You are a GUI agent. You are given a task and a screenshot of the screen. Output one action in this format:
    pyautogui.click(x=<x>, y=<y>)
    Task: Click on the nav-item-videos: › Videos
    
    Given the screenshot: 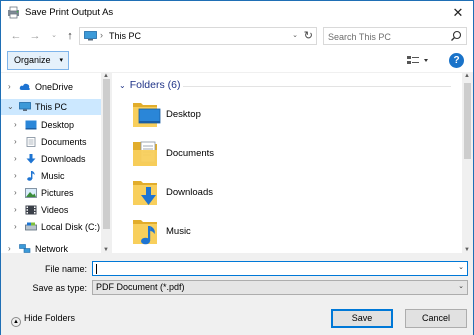 What is the action you would take?
    pyautogui.click(x=51, y=210)
    